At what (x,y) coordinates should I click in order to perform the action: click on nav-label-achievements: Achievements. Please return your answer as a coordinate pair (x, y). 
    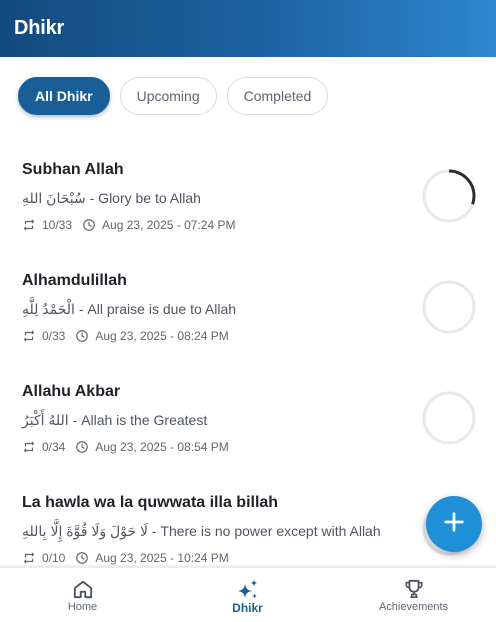
    Looking at the image, I should click on (413, 607).